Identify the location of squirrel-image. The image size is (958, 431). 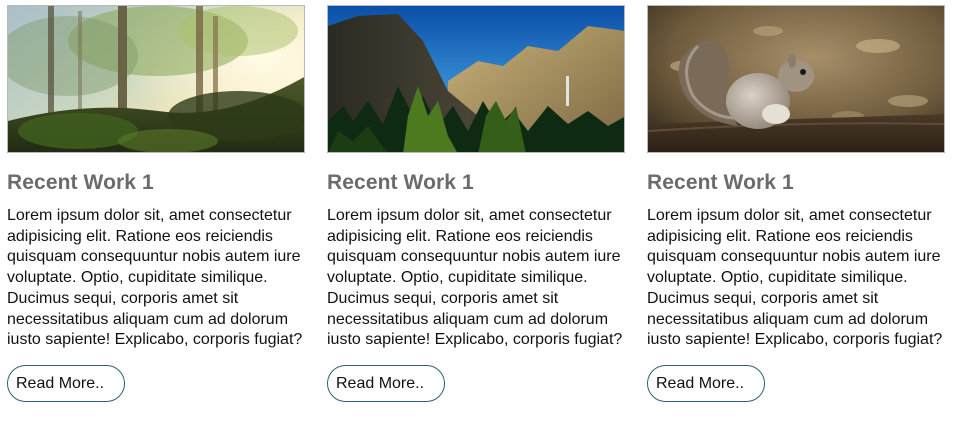
(796, 79).